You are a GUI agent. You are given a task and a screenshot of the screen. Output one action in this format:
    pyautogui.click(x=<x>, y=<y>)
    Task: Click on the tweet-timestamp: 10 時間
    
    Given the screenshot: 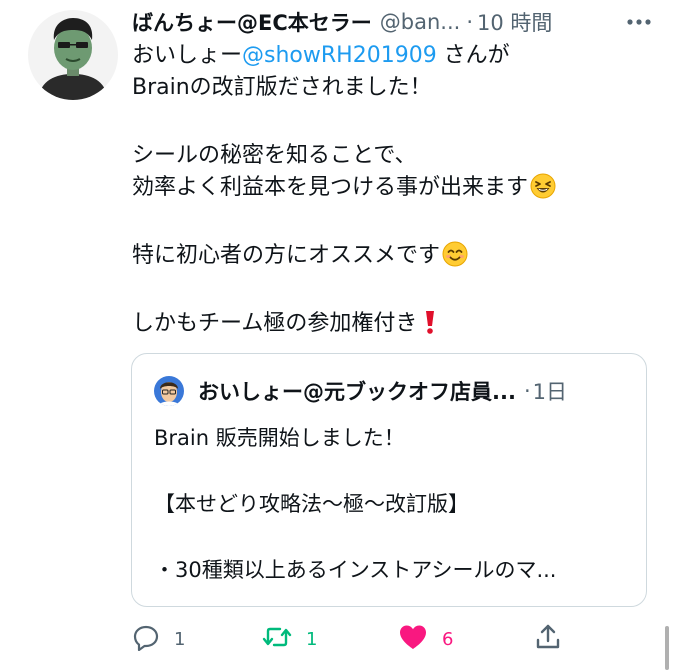 What is the action you would take?
    pyautogui.click(x=514, y=22)
    